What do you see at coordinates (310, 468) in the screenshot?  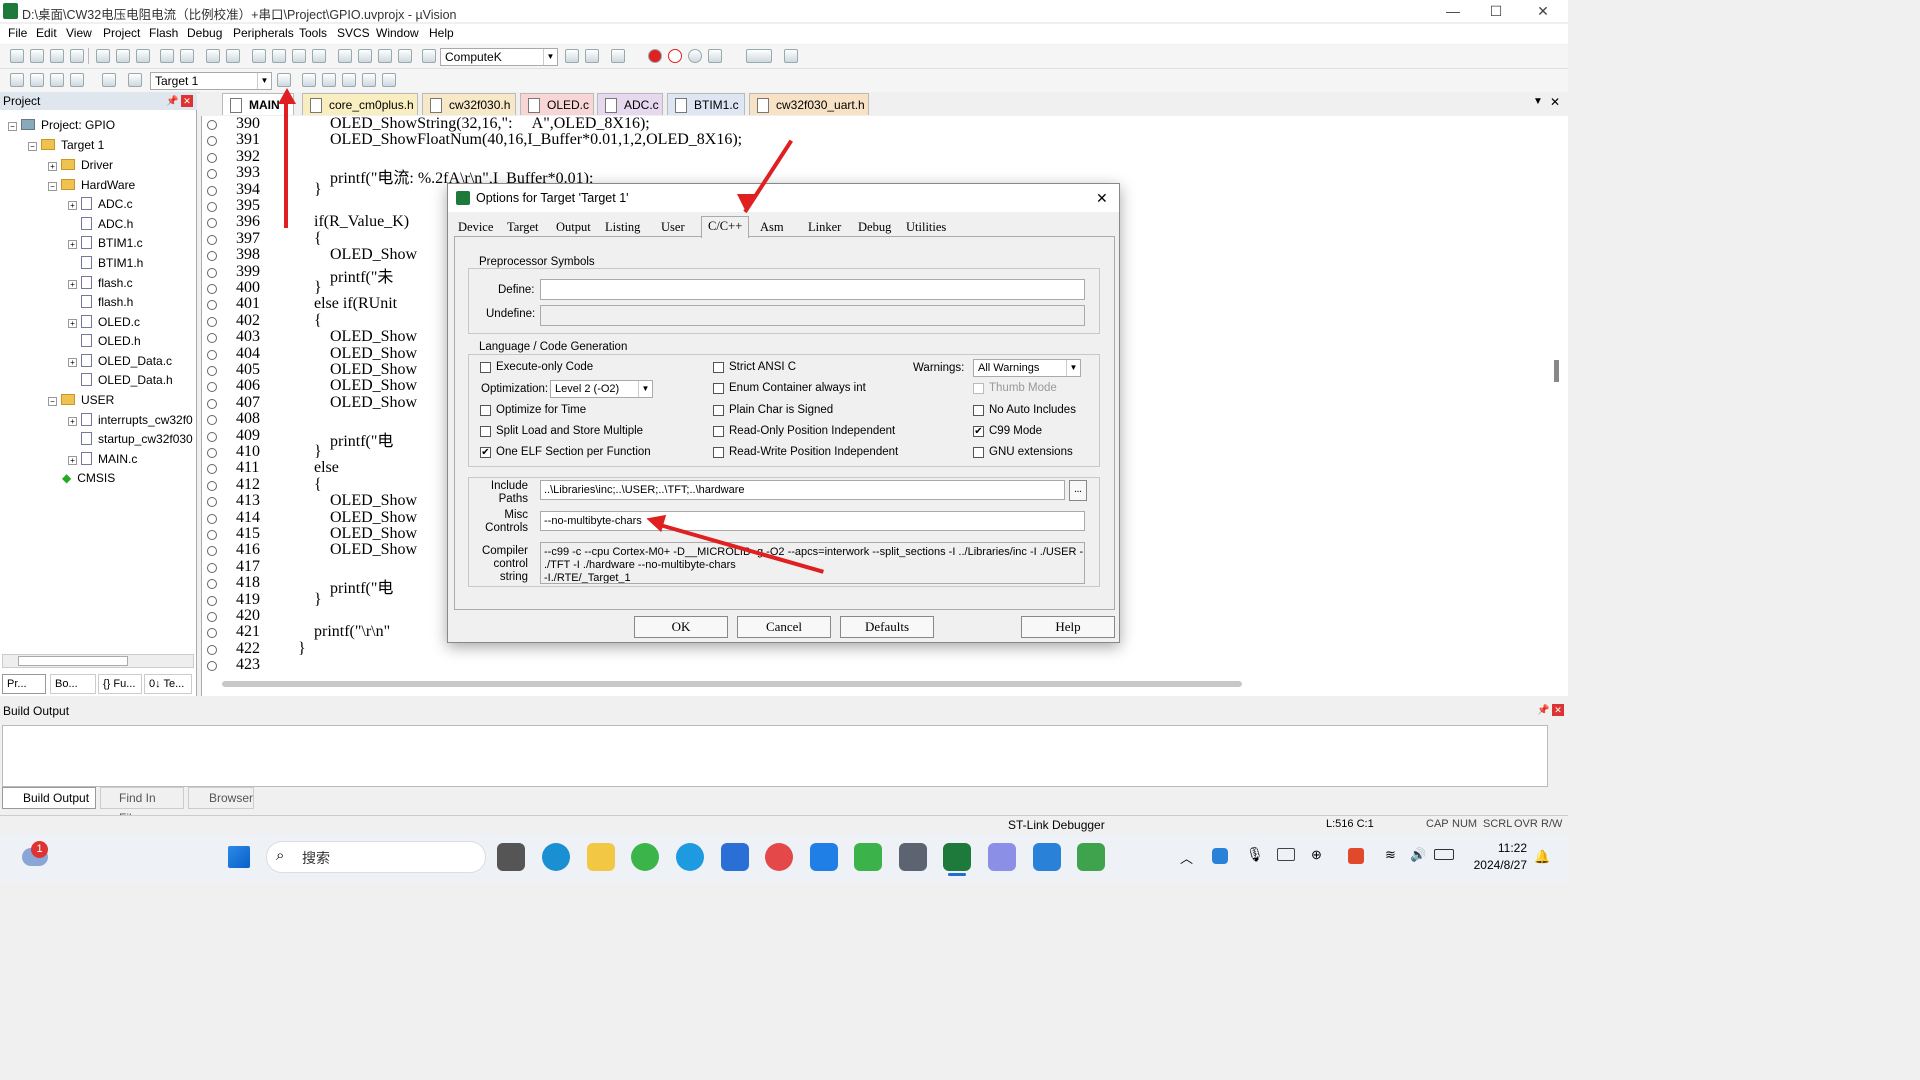 I see `code-line: else` at bounding box center [310, 468].